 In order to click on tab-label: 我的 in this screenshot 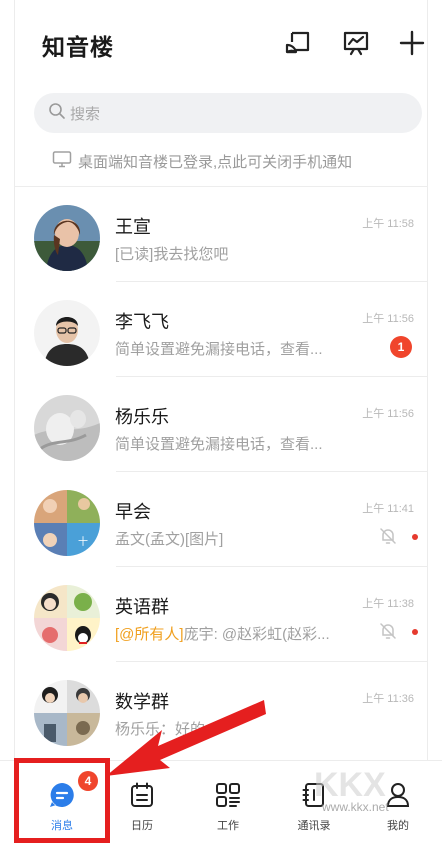, I will do `click(398, 826)`.